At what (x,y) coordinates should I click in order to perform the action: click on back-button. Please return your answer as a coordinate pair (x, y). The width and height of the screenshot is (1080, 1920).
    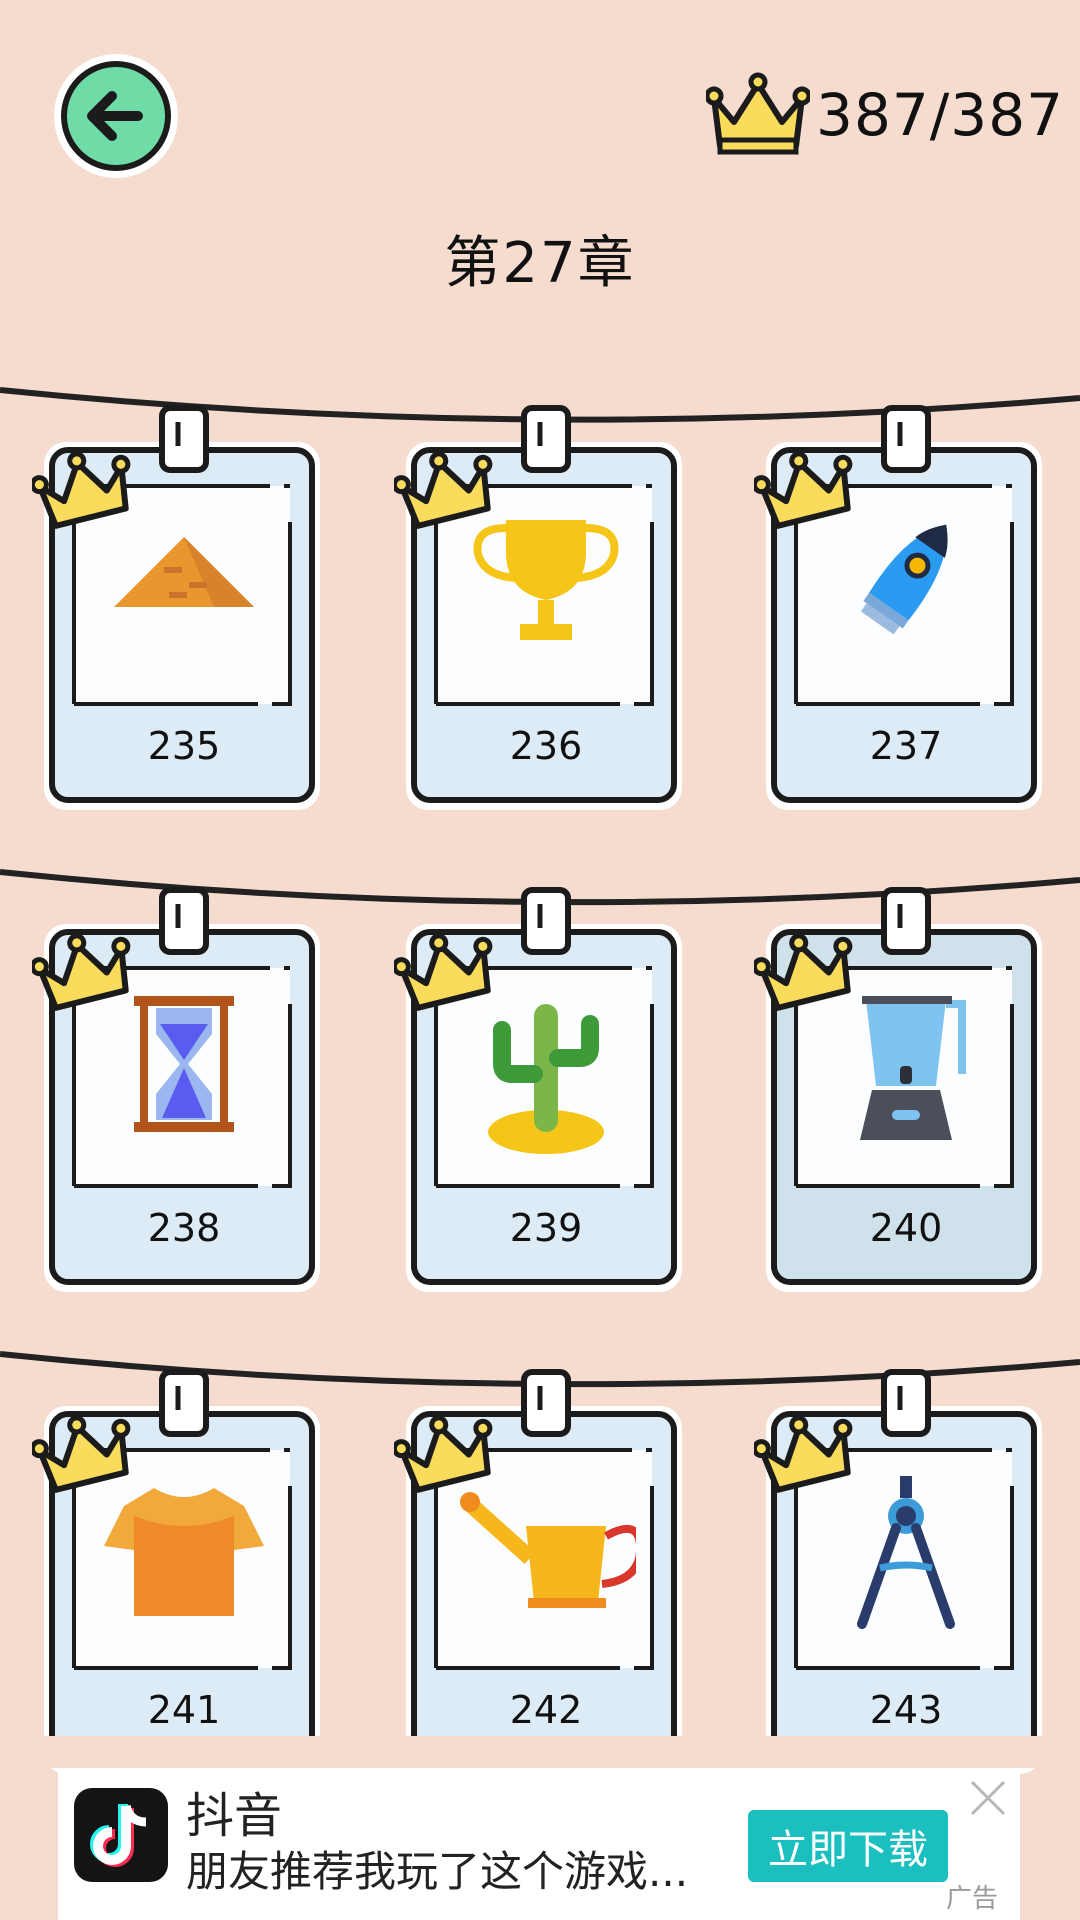
    Looking at the image, I should click on (116, 116).